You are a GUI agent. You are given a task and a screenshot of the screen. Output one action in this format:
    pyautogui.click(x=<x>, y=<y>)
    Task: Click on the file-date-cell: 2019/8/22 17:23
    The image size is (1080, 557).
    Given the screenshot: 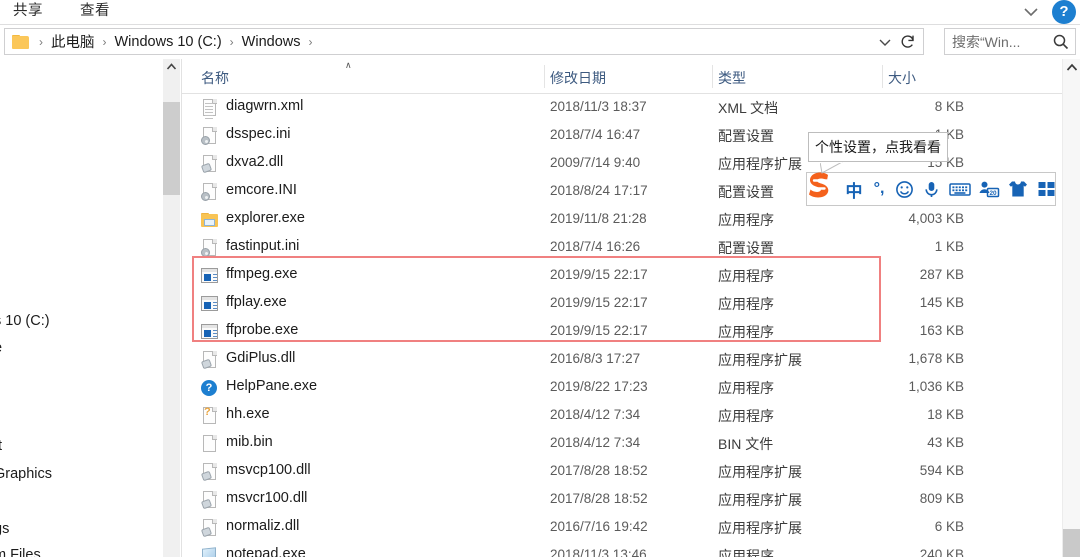 What is the action you would take?
    pyautogui.click(x=599, y=386)
    